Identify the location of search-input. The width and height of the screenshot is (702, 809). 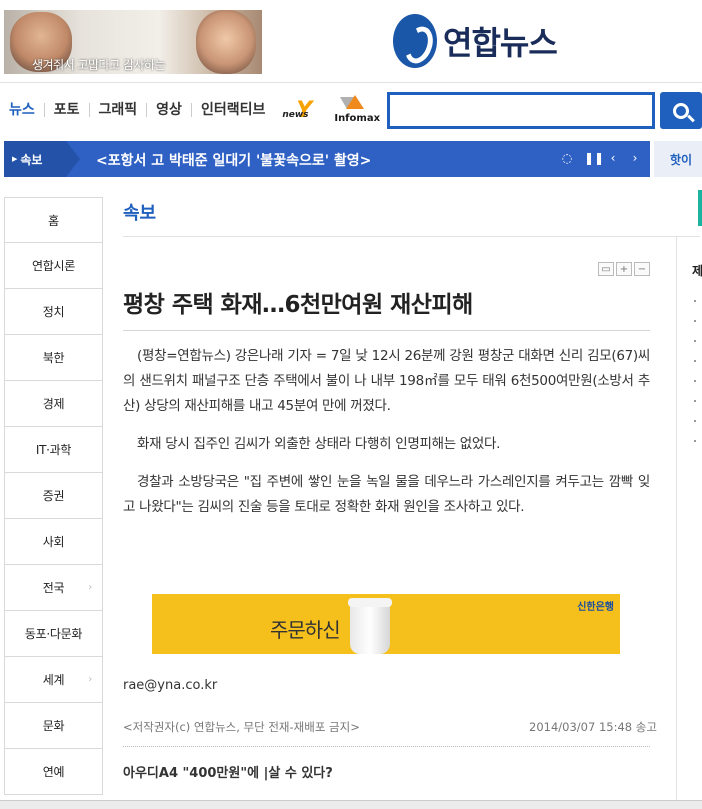
(521, 110).